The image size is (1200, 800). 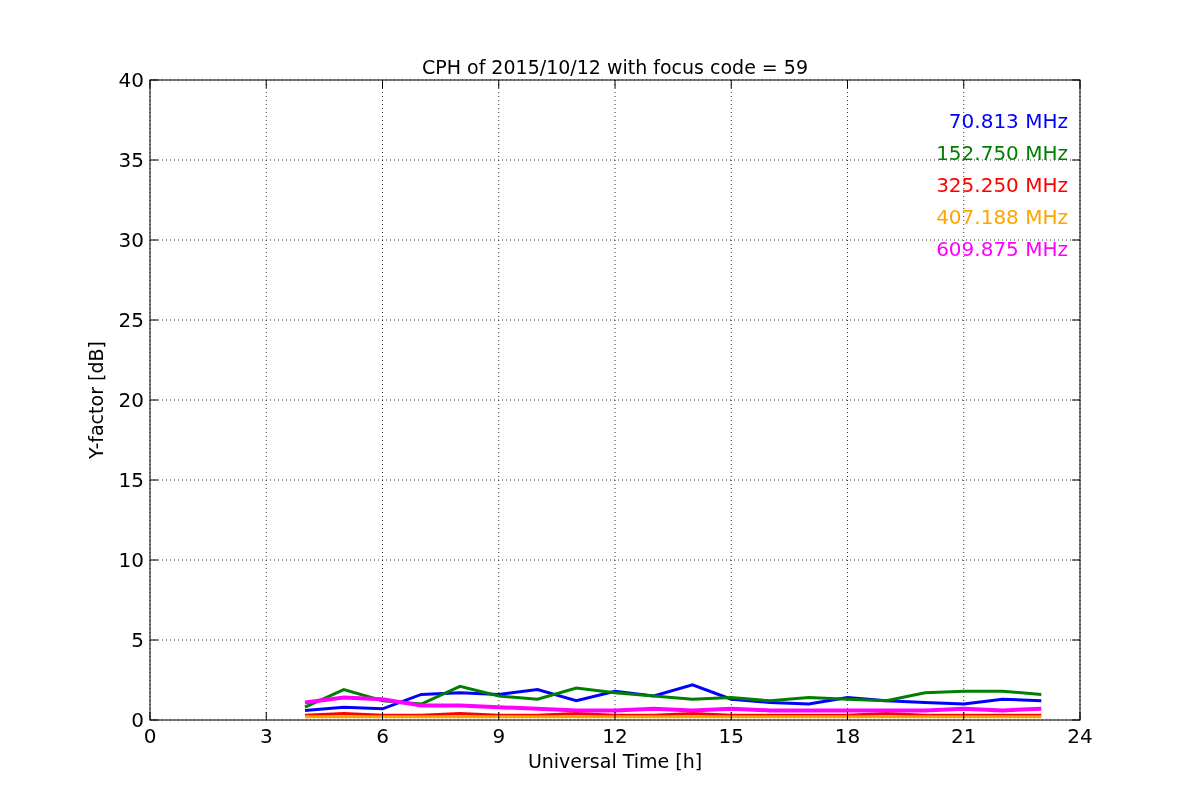 I want to click on legend-label: 70.813 MHz, so click(x=1008, y=121).